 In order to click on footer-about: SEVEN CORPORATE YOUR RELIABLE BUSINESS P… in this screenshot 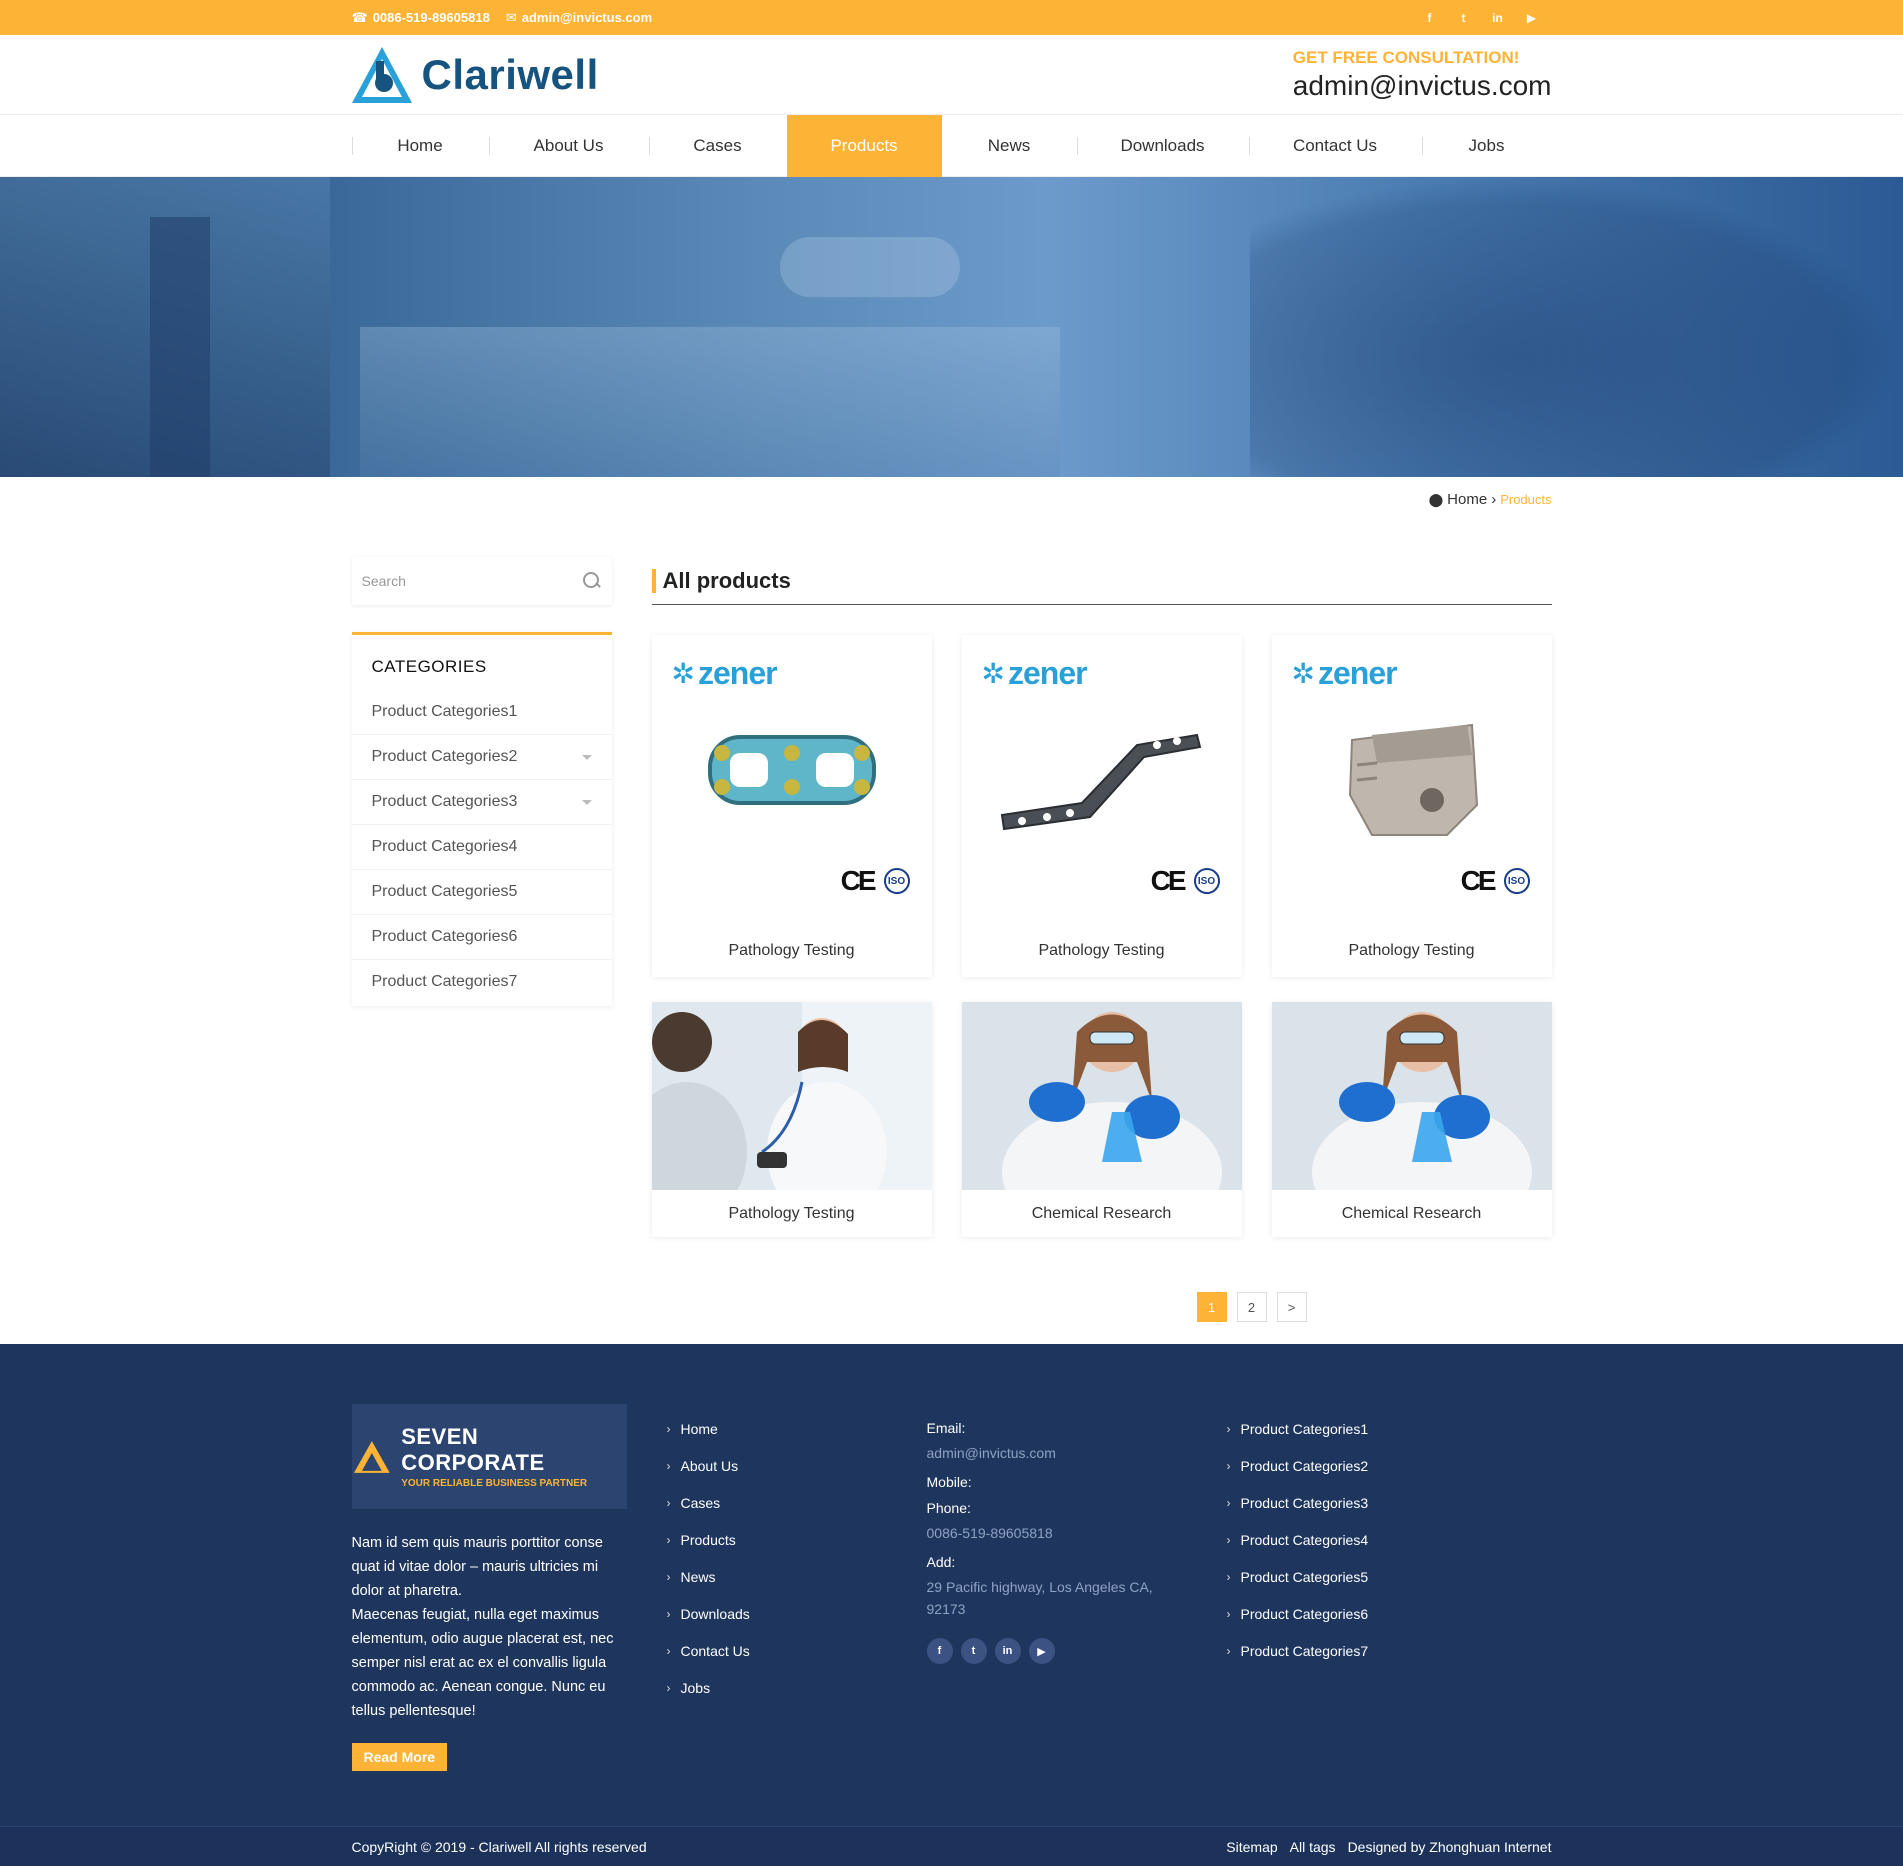, I will do `click(489, 1587)`.